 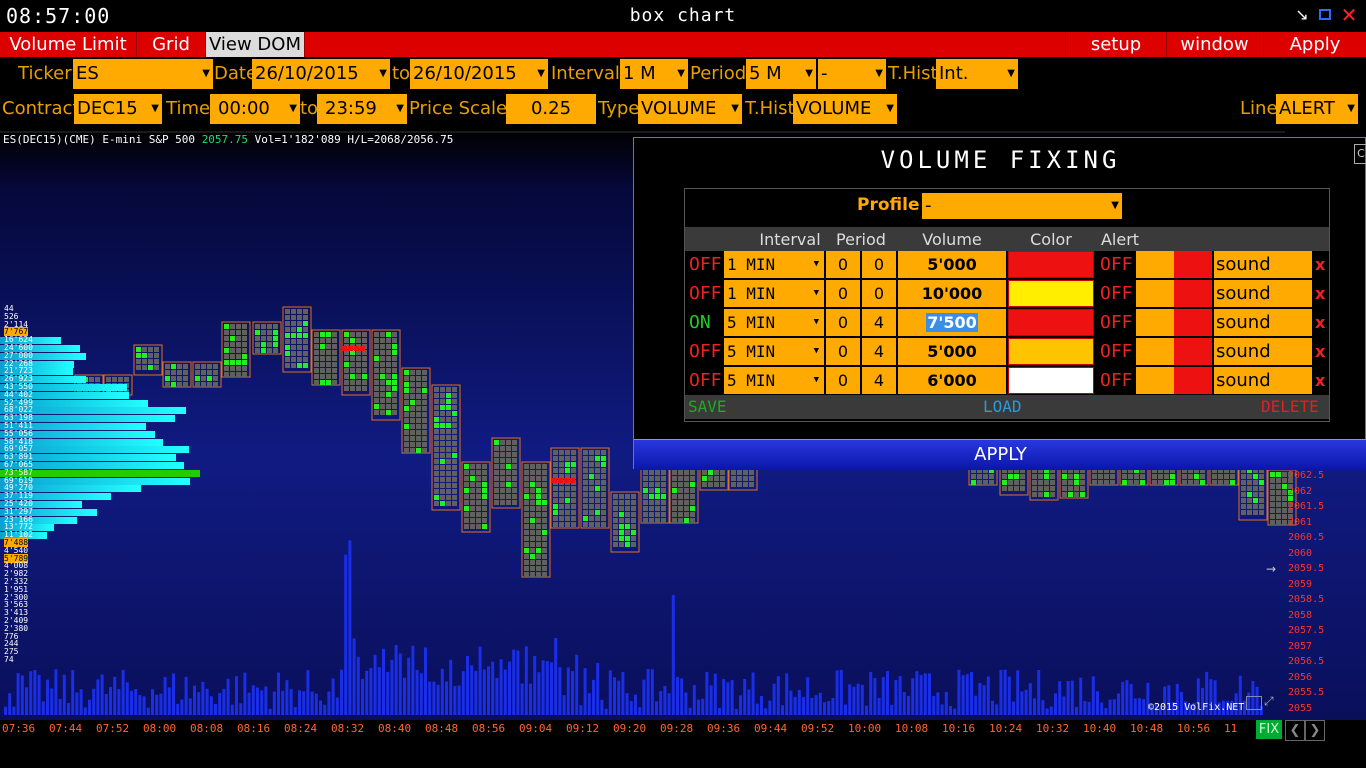 What do you see at coordinates (118, 109) in the screenshot?
I see `contract-select: DEC15 ▼` at bounding box center [118, 109].